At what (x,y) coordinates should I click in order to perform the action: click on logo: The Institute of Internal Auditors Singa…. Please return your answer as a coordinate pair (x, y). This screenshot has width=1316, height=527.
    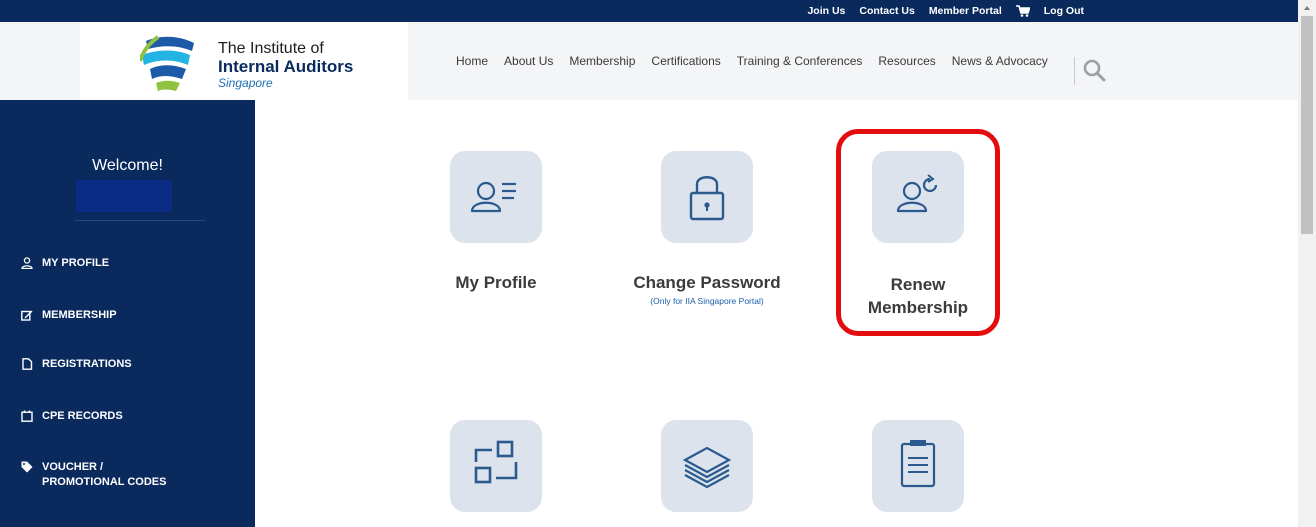
    Looking at the image, I should click on (244, 61).